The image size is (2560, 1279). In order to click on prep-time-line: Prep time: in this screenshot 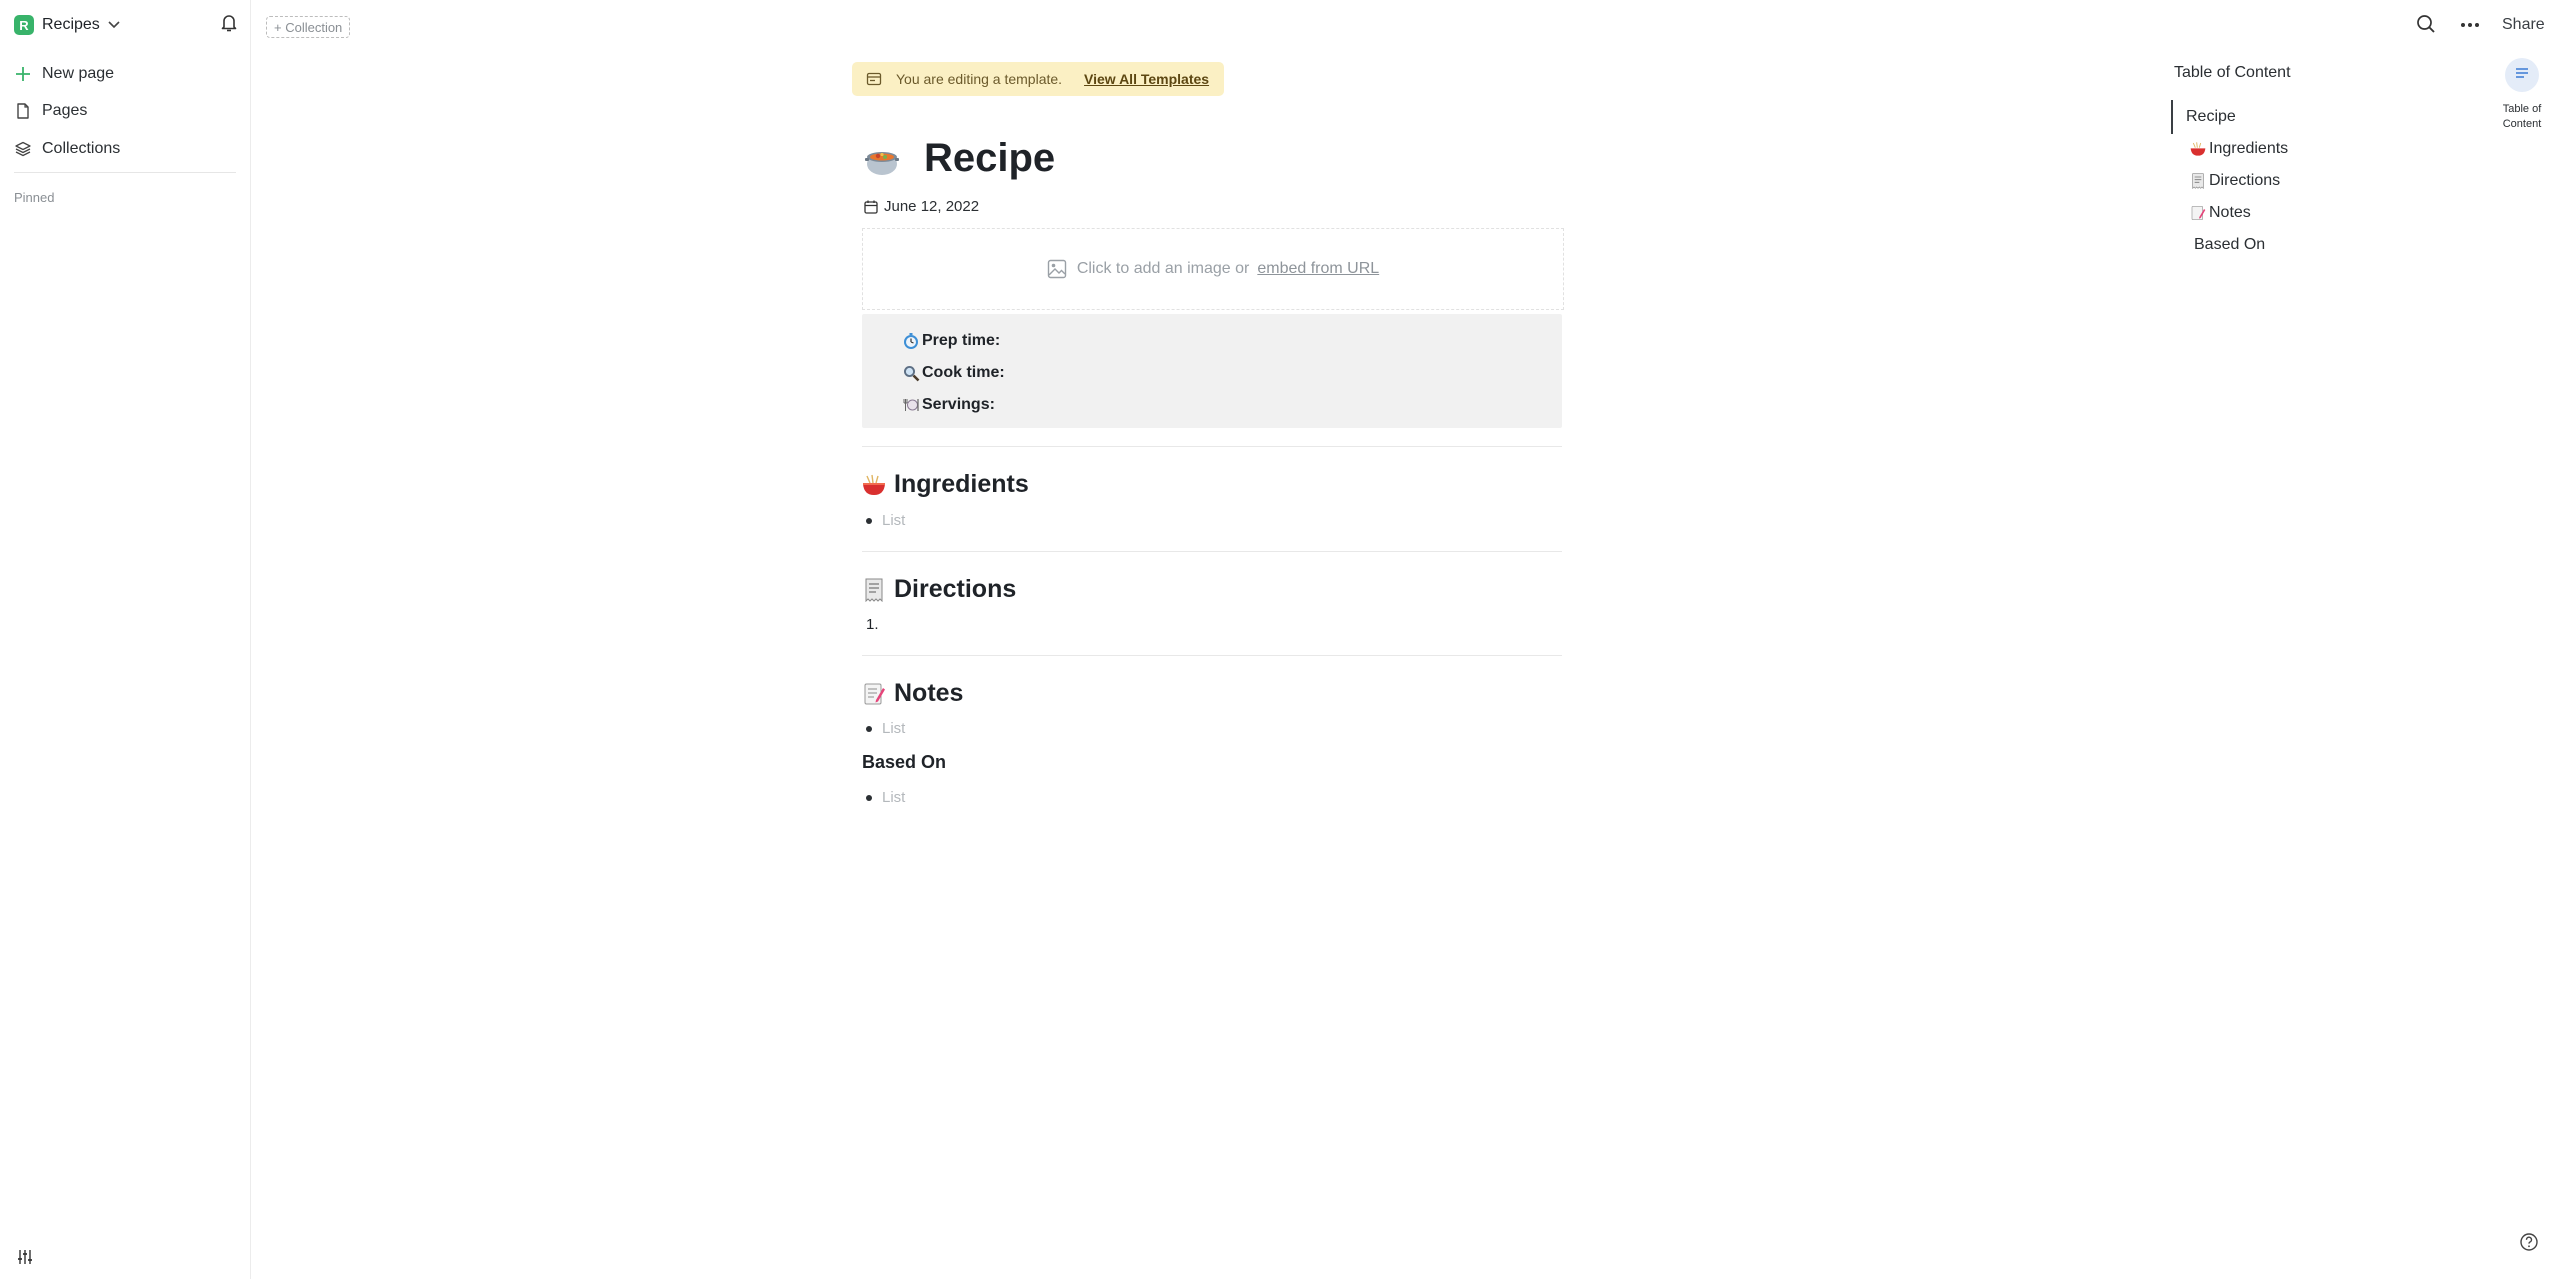, I will do `click(951, 341)`.